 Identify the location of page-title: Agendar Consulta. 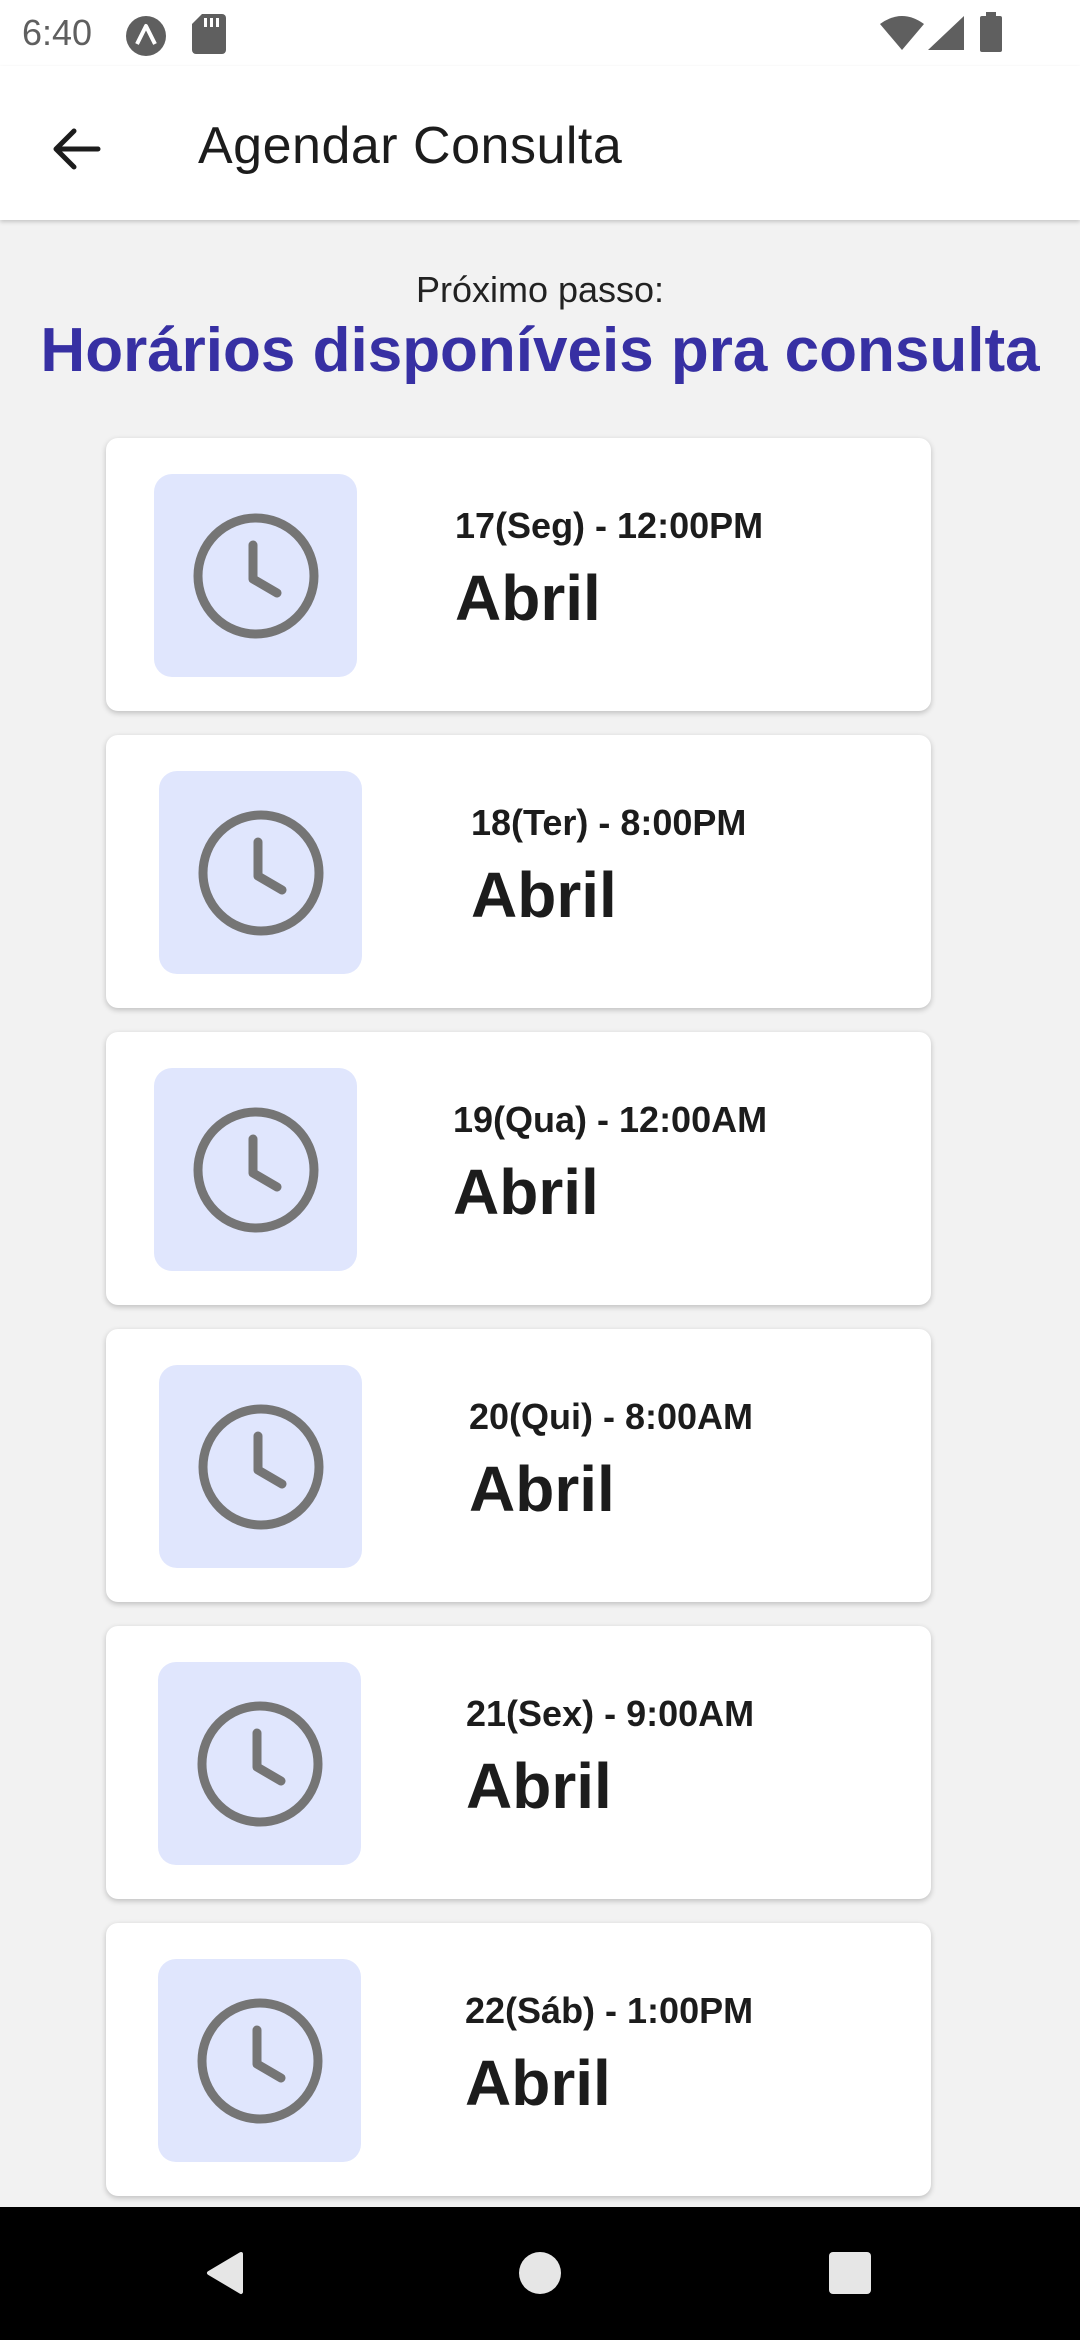
(410, 146).